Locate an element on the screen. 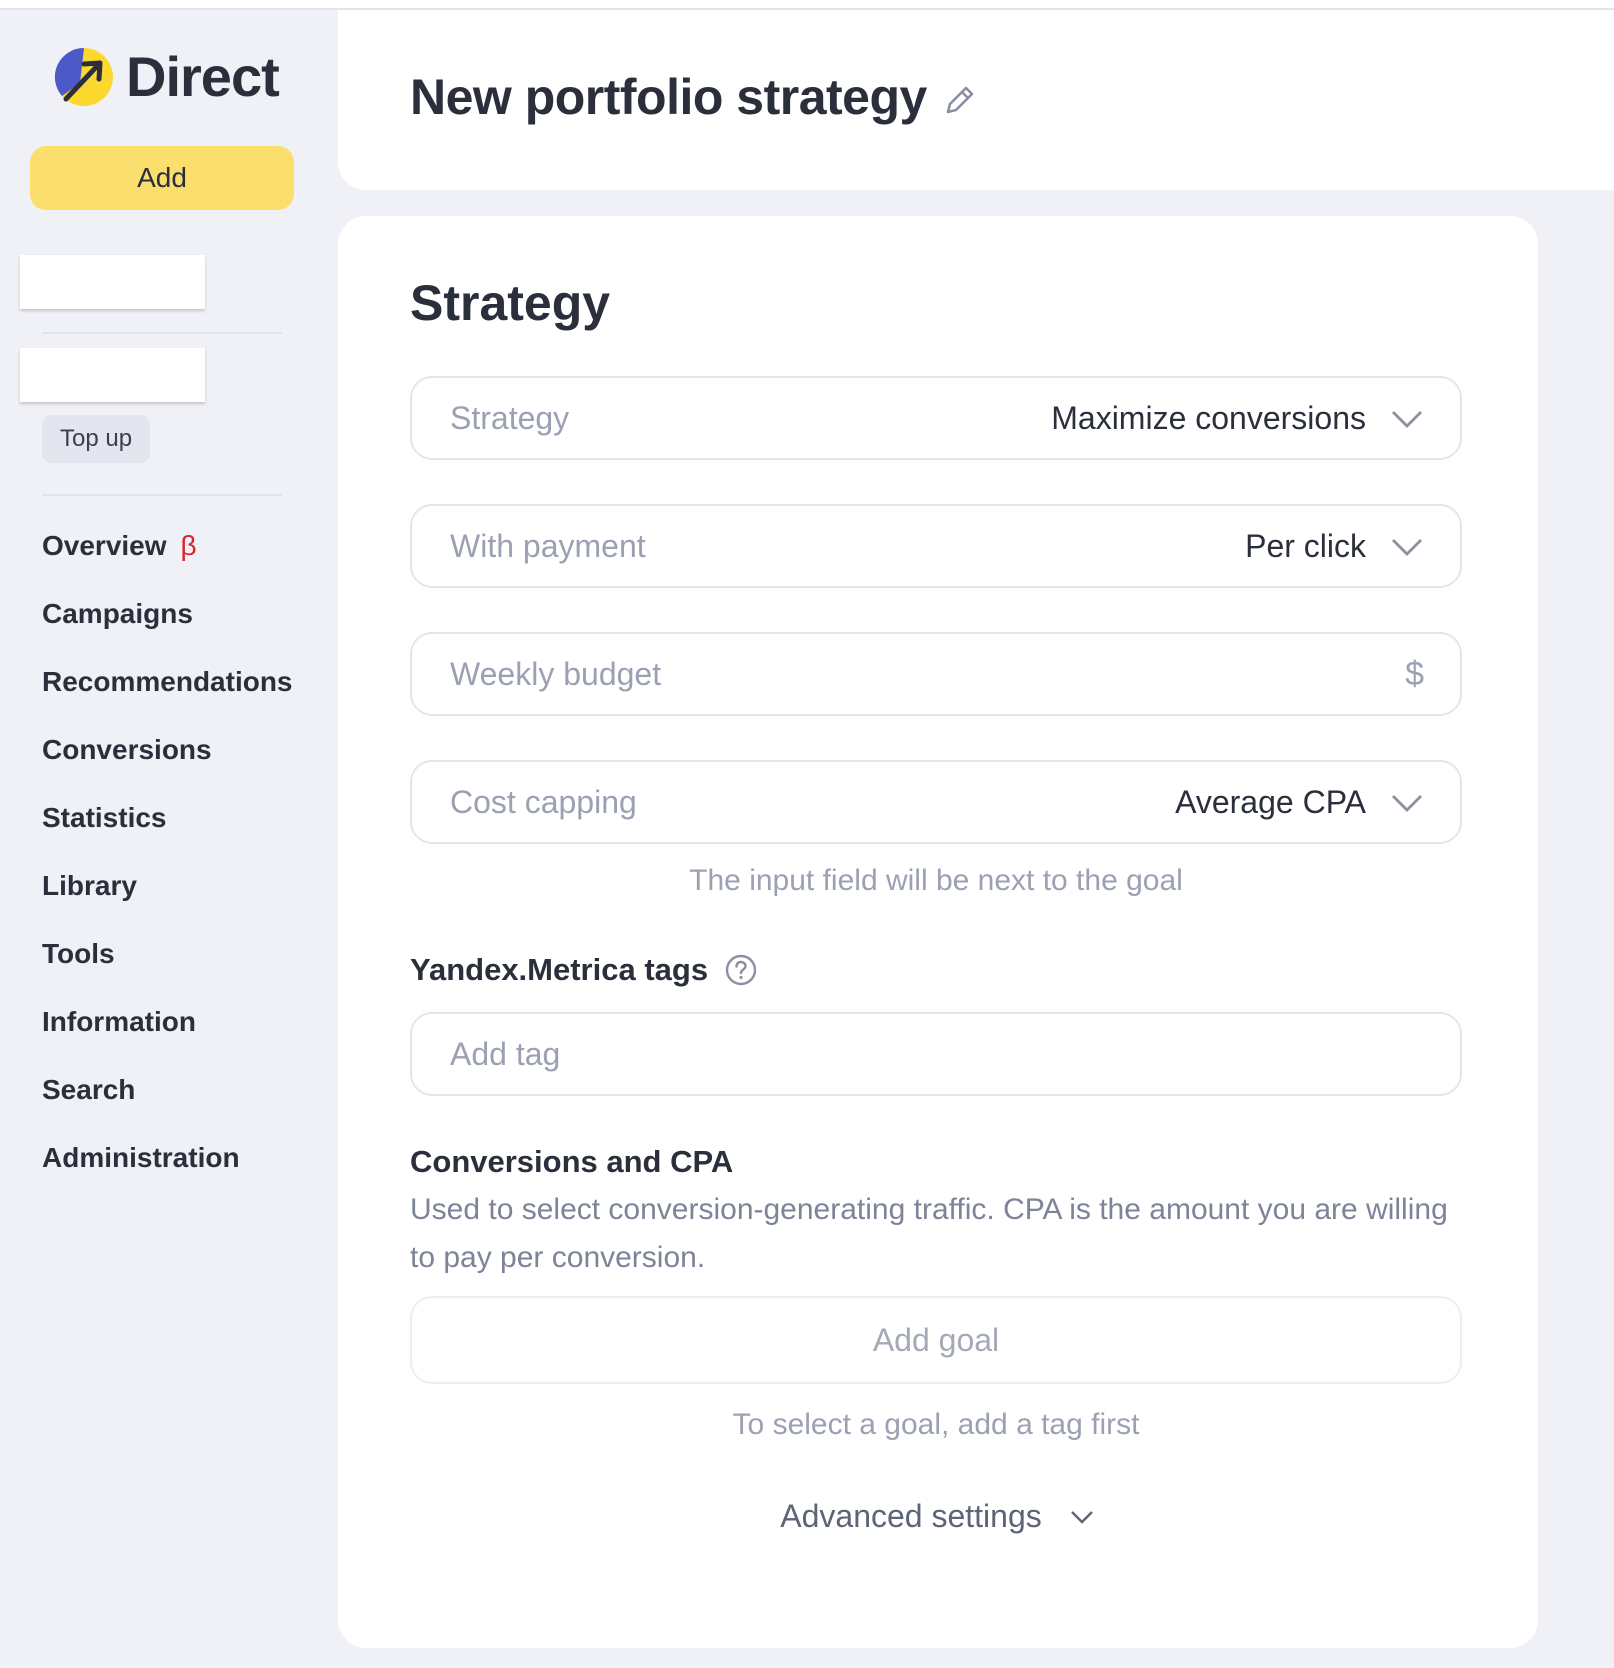 Image resolution: width=1614 pixels, height=1668 pixels. add-tag-input is located at coordinates (936, 1054).